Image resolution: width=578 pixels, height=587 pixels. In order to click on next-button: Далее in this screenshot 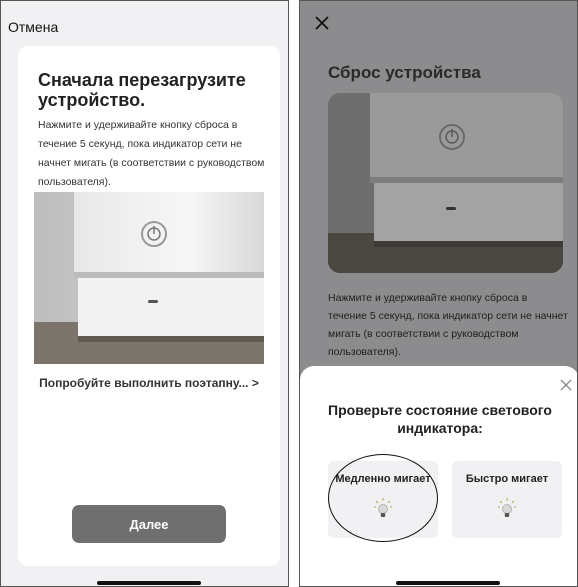, I will do `click(149, 524)`.